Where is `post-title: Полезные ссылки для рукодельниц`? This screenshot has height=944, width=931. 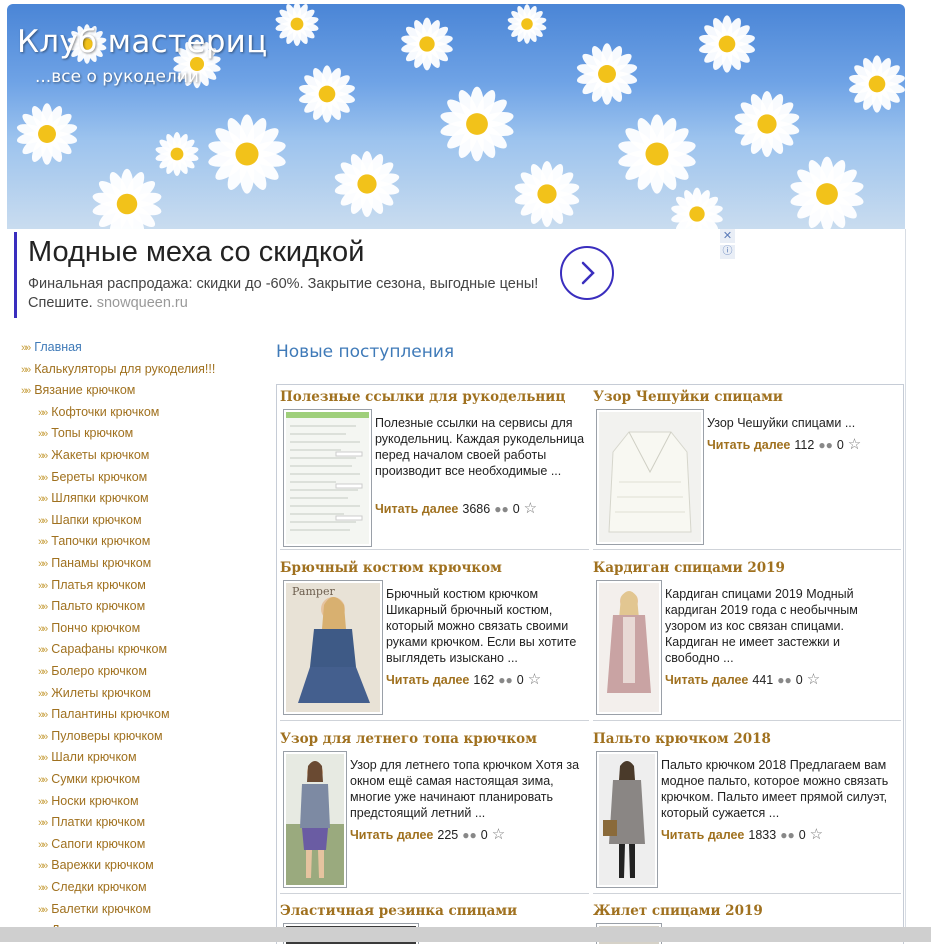 post-title: Полезные ссылки для рукодельниц is located at coordinates (422, 397).